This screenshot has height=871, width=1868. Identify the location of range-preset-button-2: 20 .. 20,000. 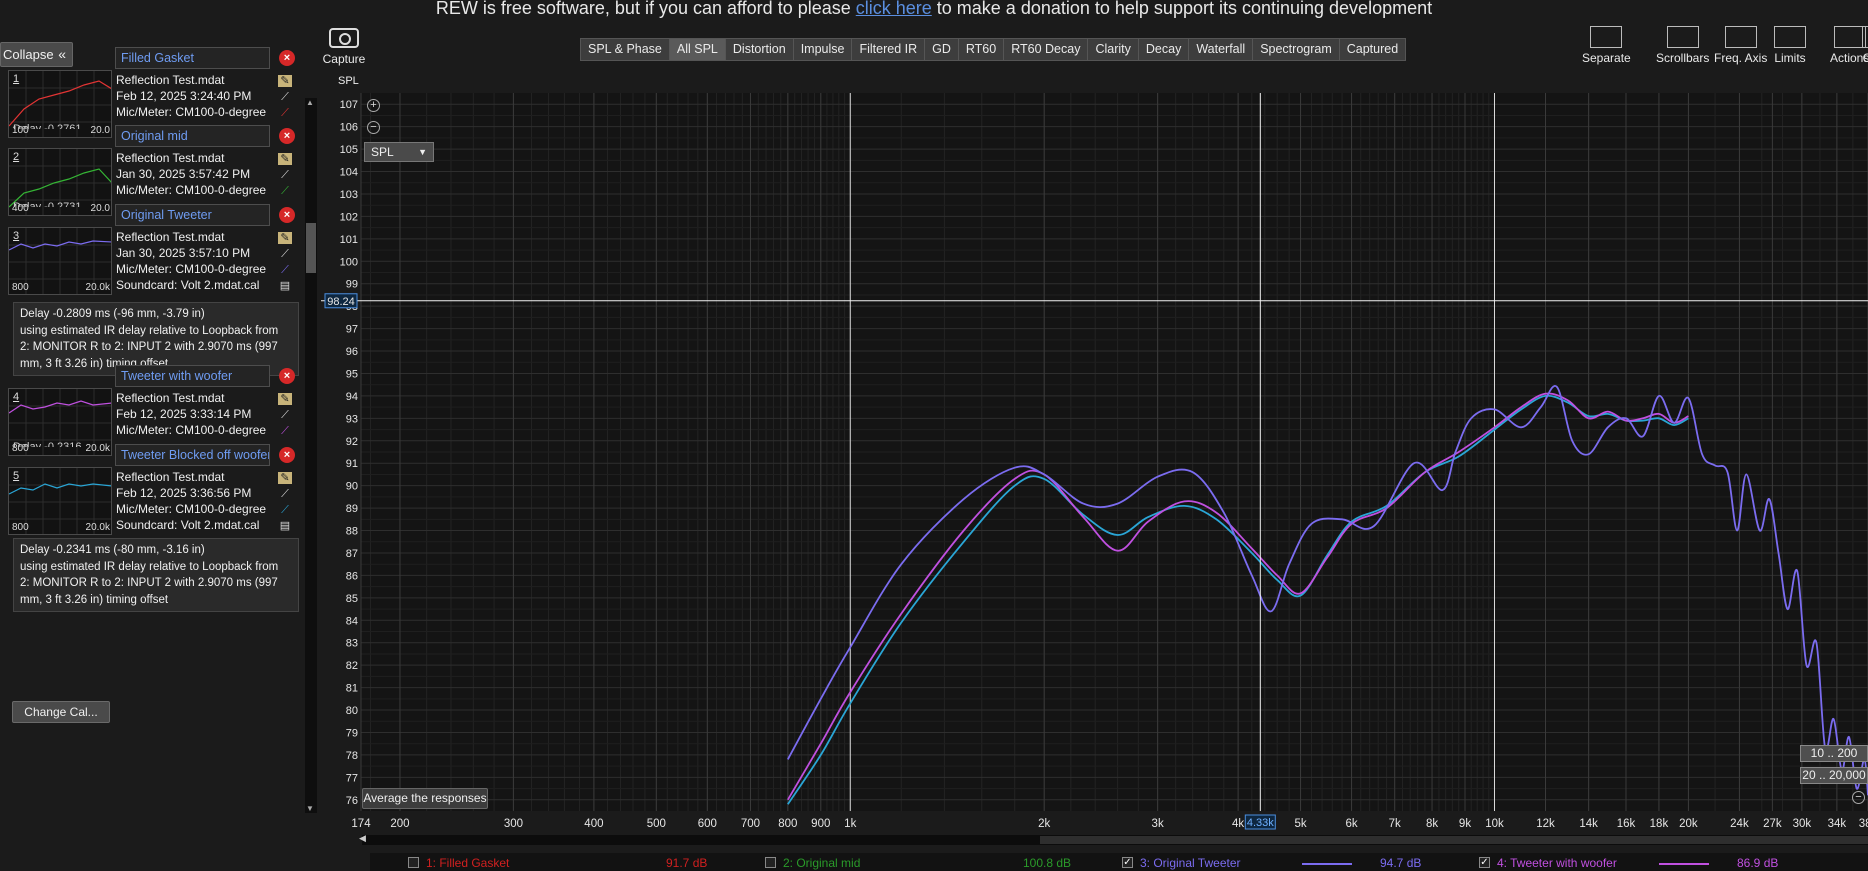
(1834, 775).